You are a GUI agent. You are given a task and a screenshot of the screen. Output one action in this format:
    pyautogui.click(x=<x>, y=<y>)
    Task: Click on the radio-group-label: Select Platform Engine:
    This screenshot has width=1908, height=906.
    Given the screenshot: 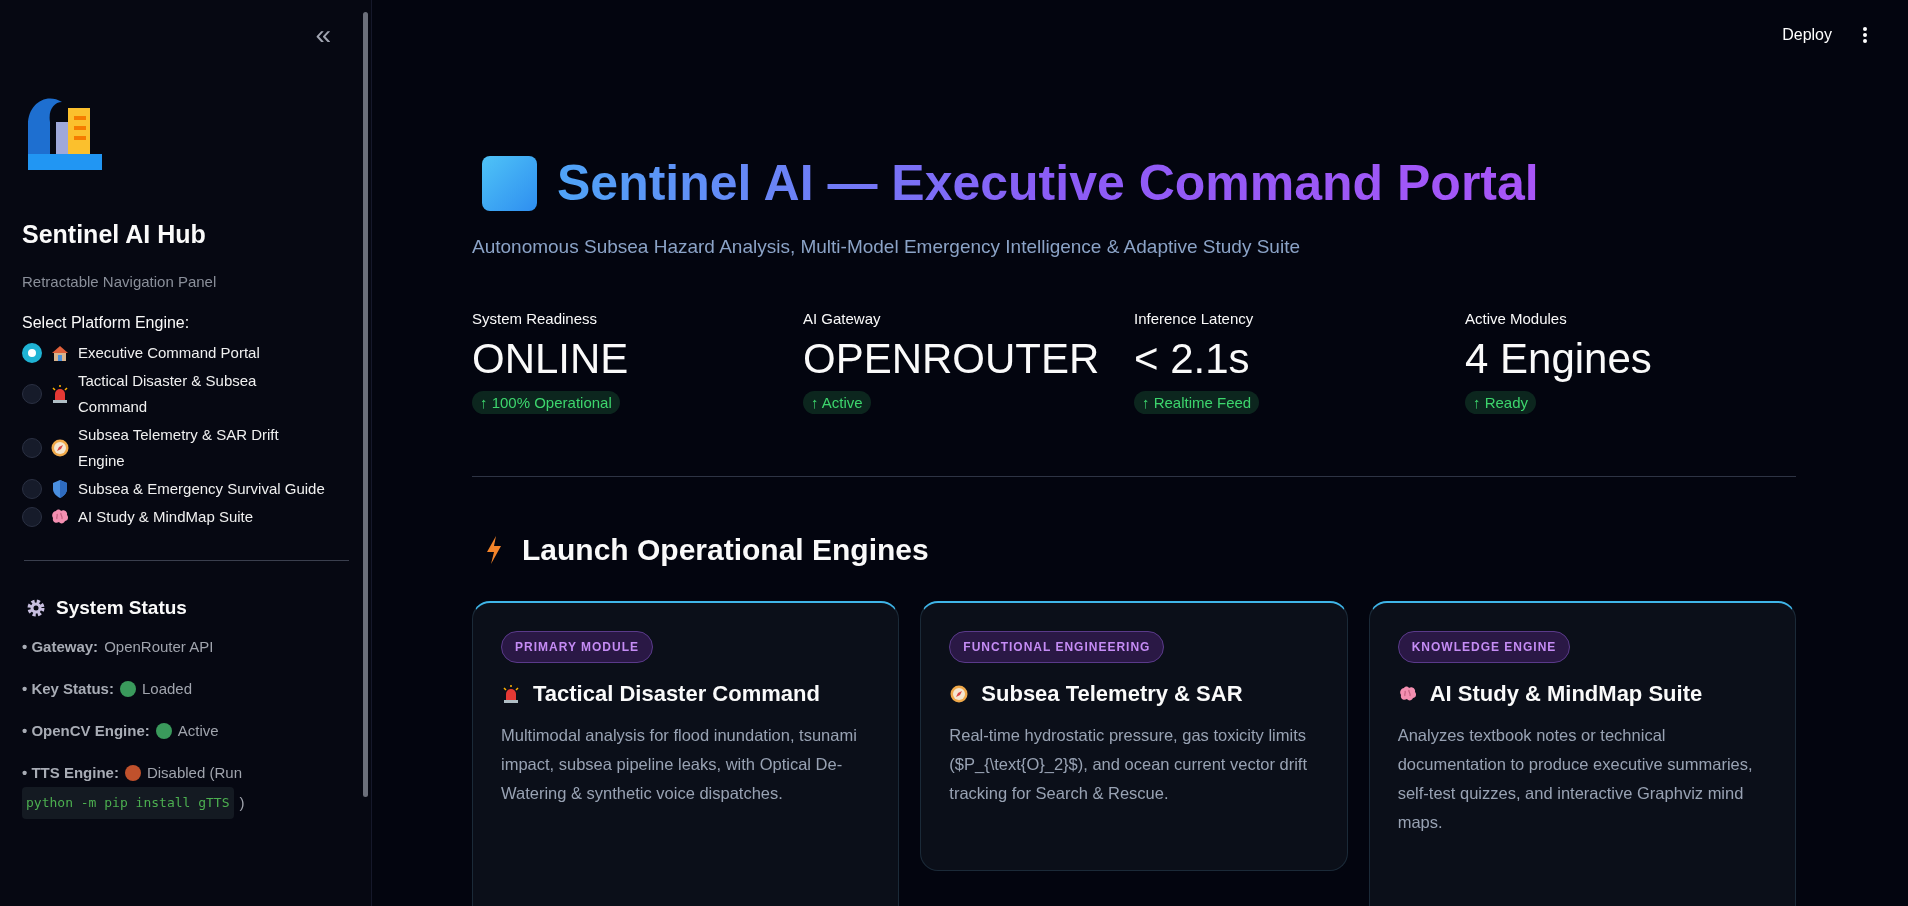 What is the action you would take?
    pyautogui.click(x=106, y=323)
    